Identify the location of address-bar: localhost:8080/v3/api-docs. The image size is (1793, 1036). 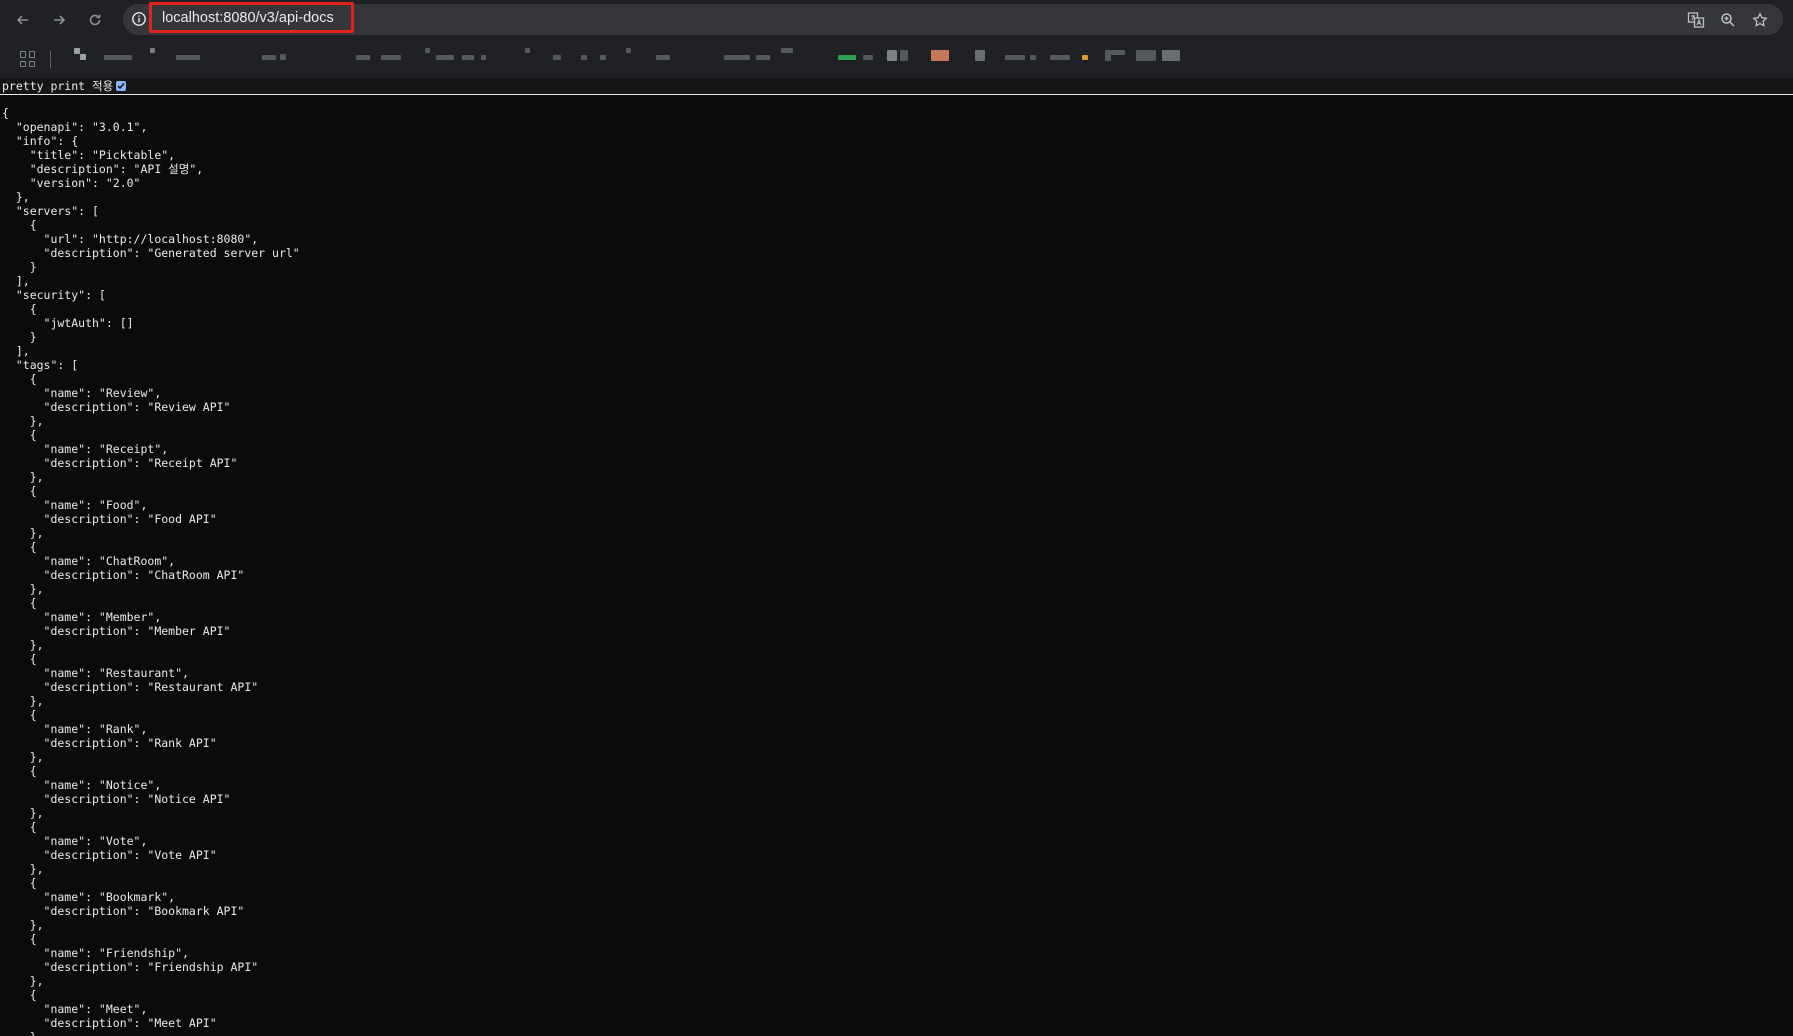
(953, 18).